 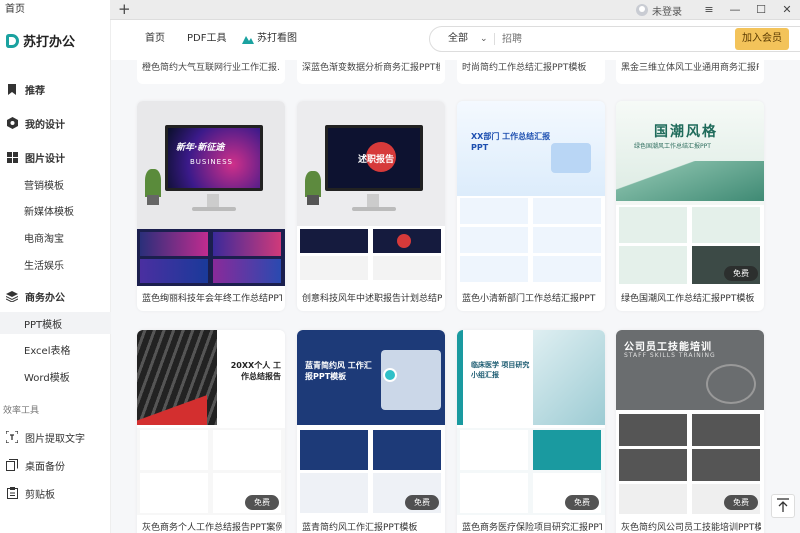 What do you see at coordinates (400, 10) in the screenshot?
I see `title-bar: 首页 + 未登录 ≡ — ☐ ✕` at bounding box center [400, 10].